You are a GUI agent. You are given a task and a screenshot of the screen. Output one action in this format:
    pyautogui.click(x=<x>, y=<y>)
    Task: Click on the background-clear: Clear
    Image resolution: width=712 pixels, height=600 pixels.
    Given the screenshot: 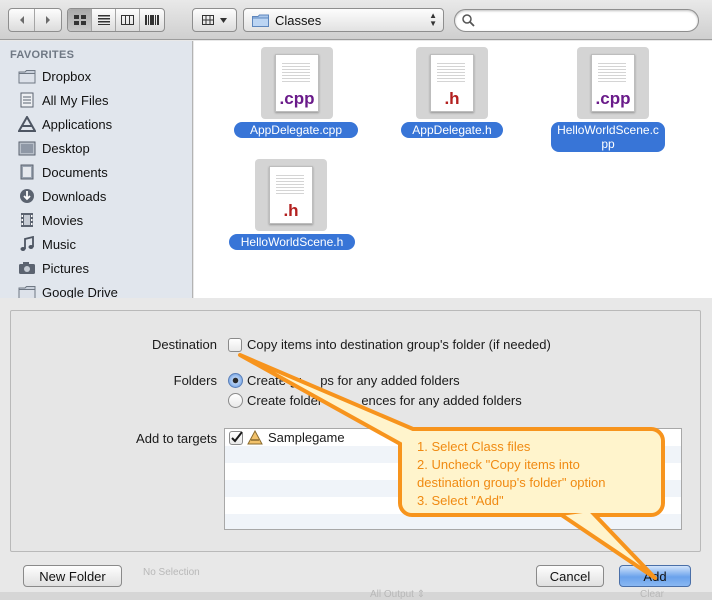 What is the action you would take?
    pyautogui.click(x=652, y=594)
    